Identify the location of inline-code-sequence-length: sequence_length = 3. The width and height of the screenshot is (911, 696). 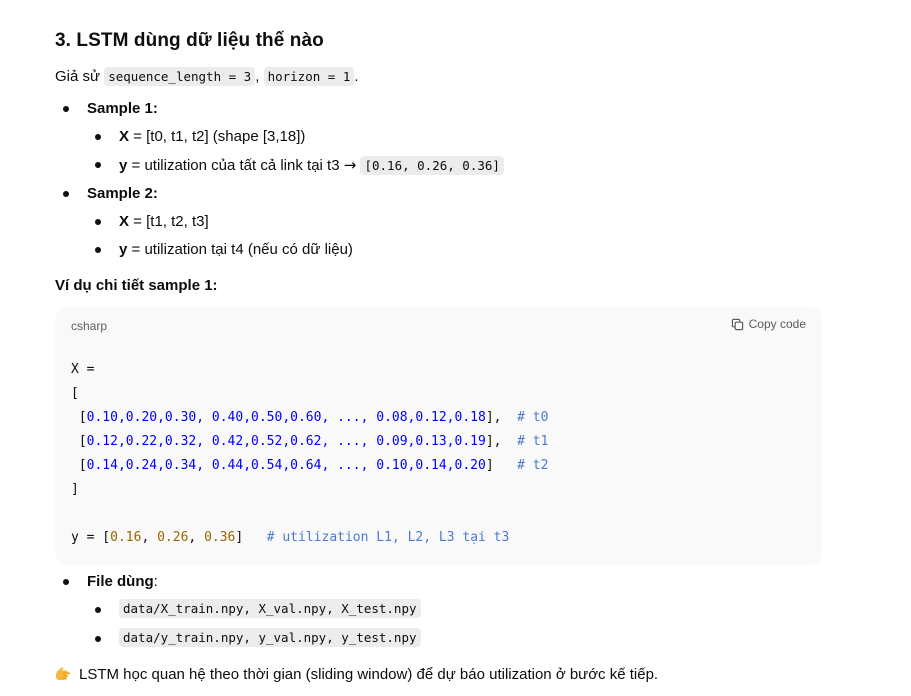
(180, 76).